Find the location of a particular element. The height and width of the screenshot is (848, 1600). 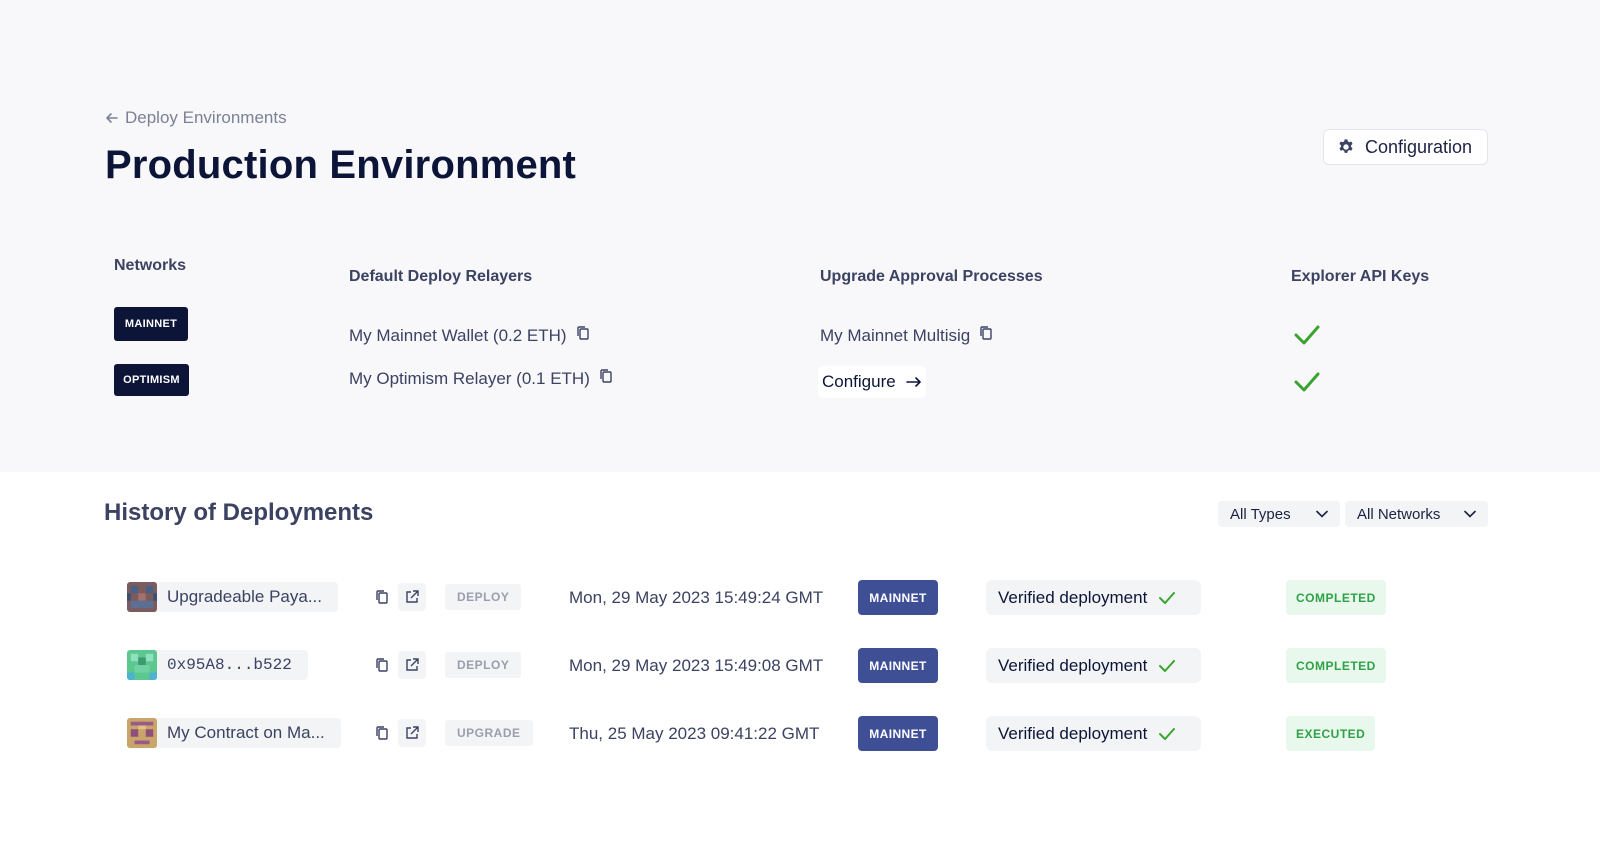

back-link-label: Deploy Environments is located at coordinates (206, 117).